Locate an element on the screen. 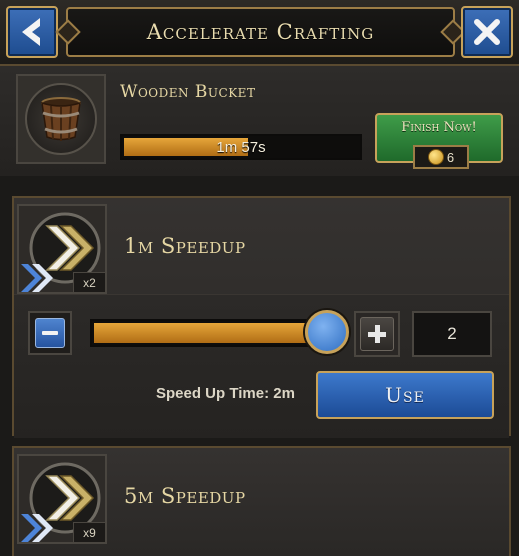  use-button: Use is located at coordinates (405, 395).